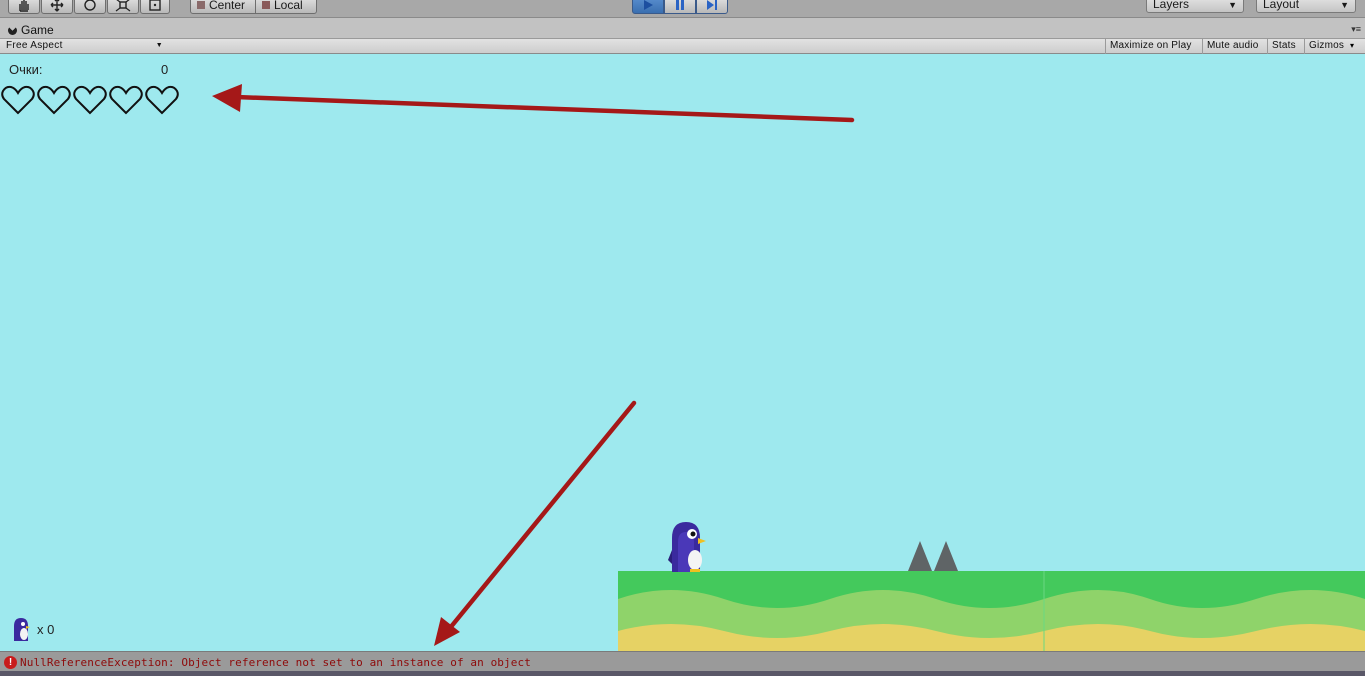 The width and height of the screenshot is (1365, 676). I want to click on rect-tool-icon, so click(155, 5).